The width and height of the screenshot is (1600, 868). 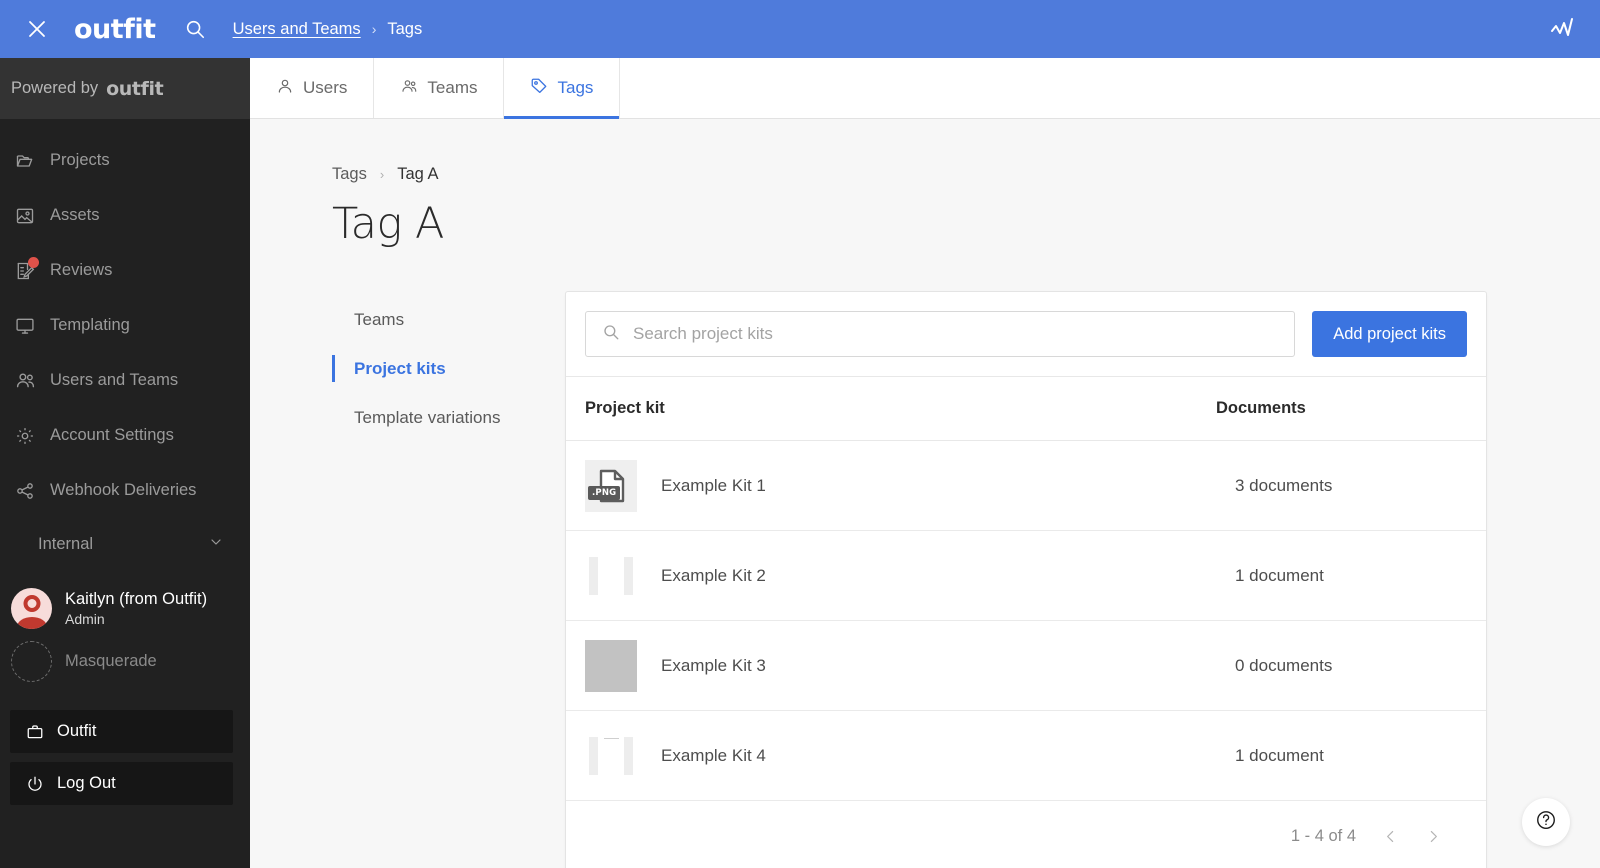 What do you see at coordinates (55, 88) in the screenshot?
I see `powered-by-text: Powered by` at bounding box center [55, 88].